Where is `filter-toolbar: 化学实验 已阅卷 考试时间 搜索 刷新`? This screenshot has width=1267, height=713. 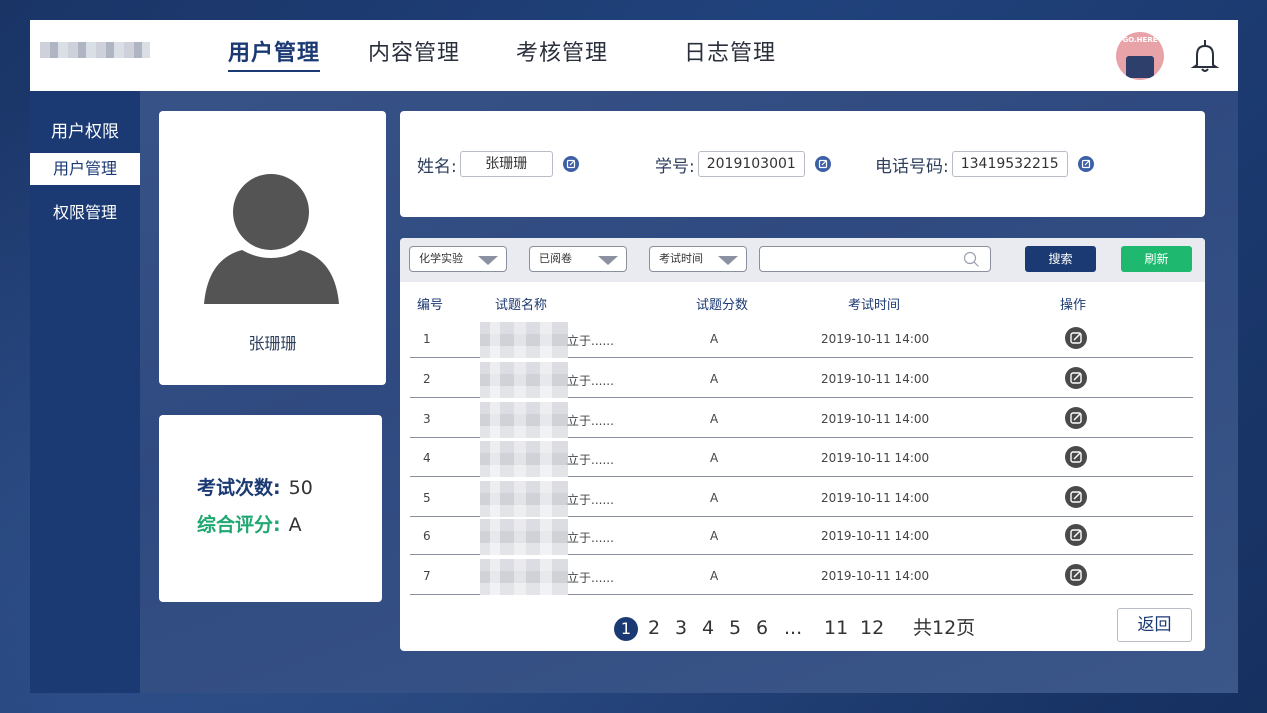 filter-toolbar: 化学实验 已阅卷 考试时间 搜索 刷新 is located at coordinates (802, 260).